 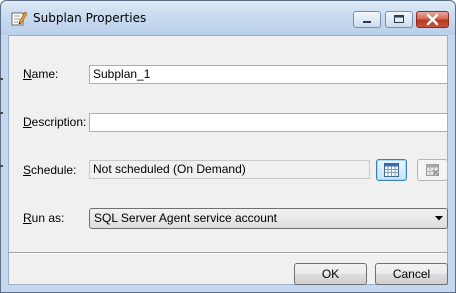 What do you see at coordinates (50, 170) in the screenshot?
I see `schedule-label: Schedule:` at bounding box center [50, 170].